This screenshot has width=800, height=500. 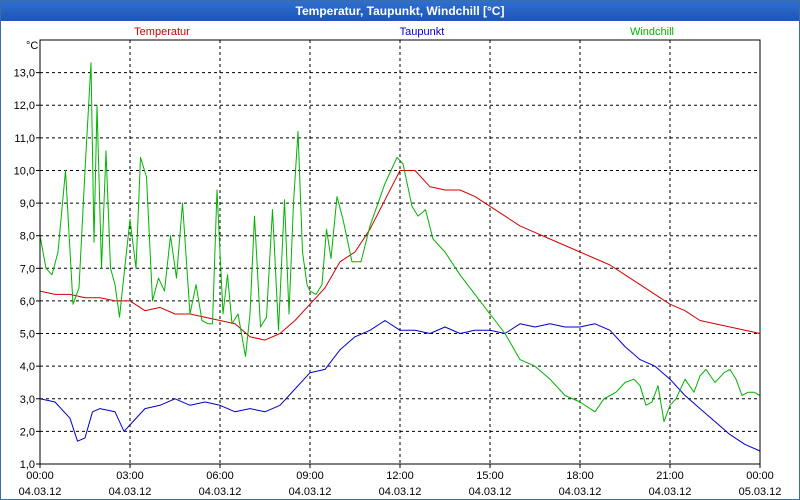 I want to click on y-tick-label: 5,0, so click(x=27, y=335).